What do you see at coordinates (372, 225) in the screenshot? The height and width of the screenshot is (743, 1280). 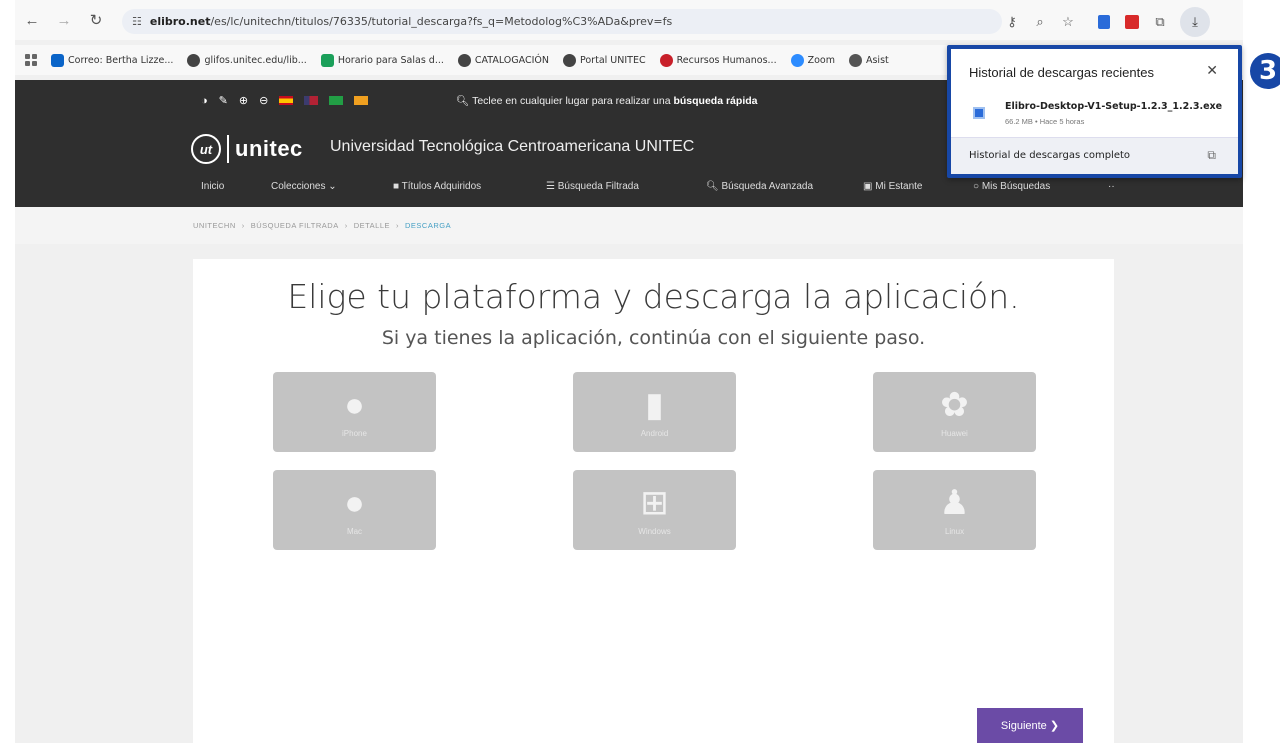 I see `breadcrumb-item: DETALLE` at bounding box center [372, 225].